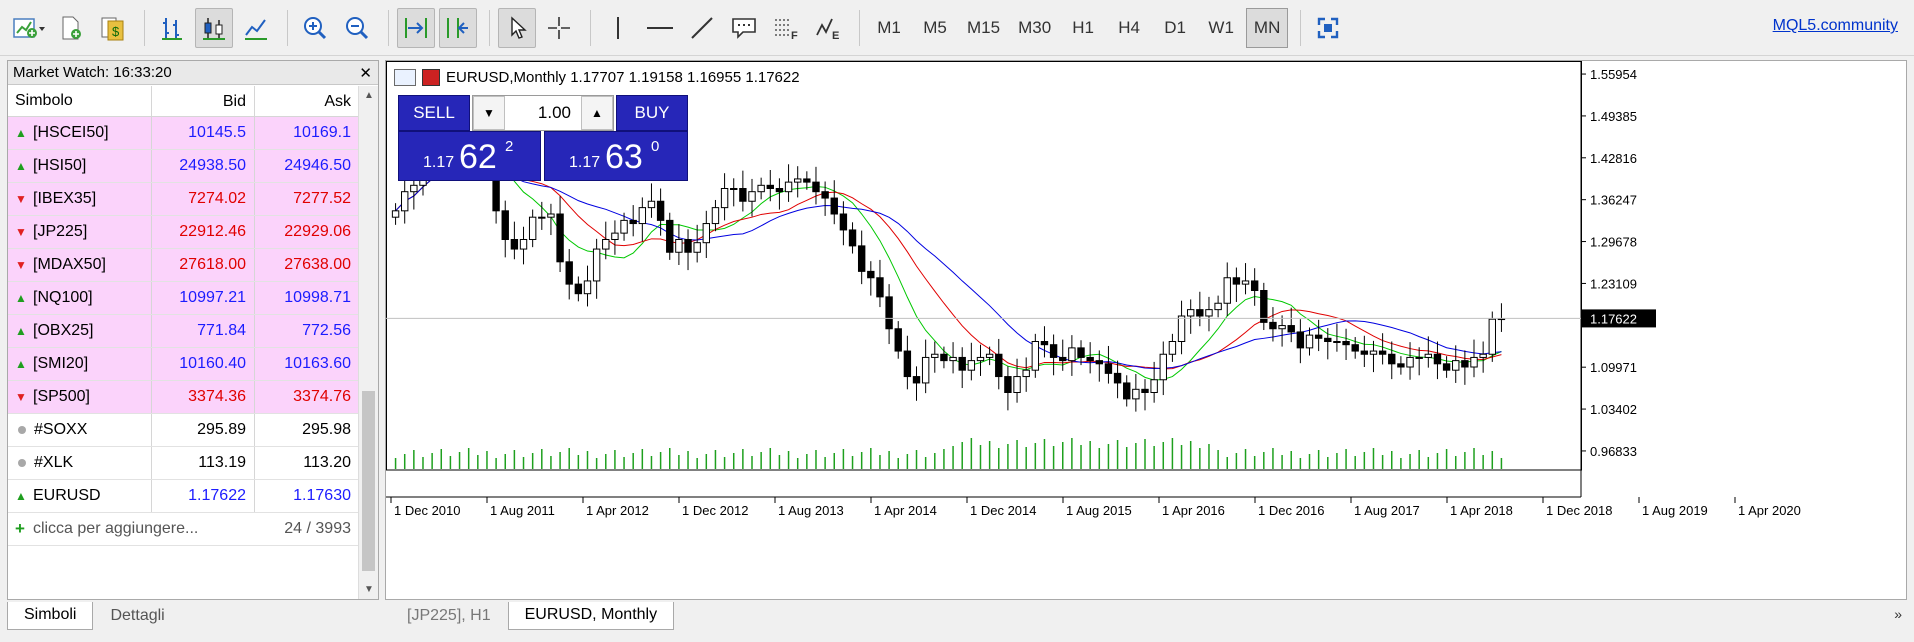 The width and height of the screenshot is (1914, 642). I want to click on scroll-down-icon: ▼, so click(369, 589).